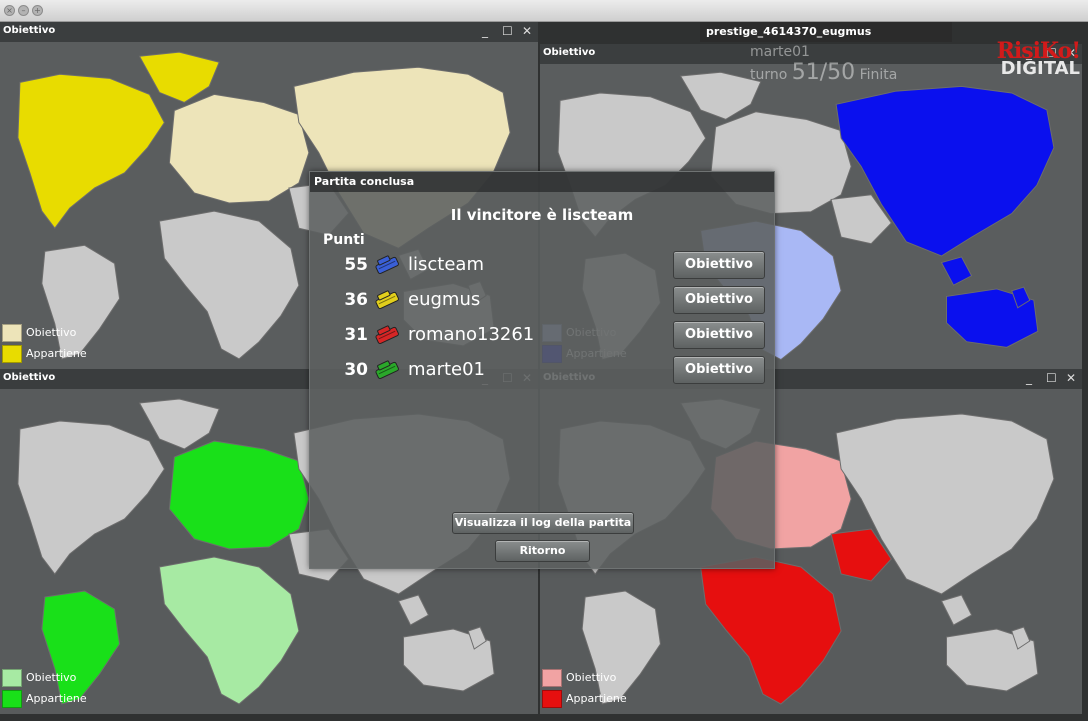  What do you see at coordinates (444, 299) in the screenshot?
I see `player-name: eugmus` at bounding box center [444, 299].